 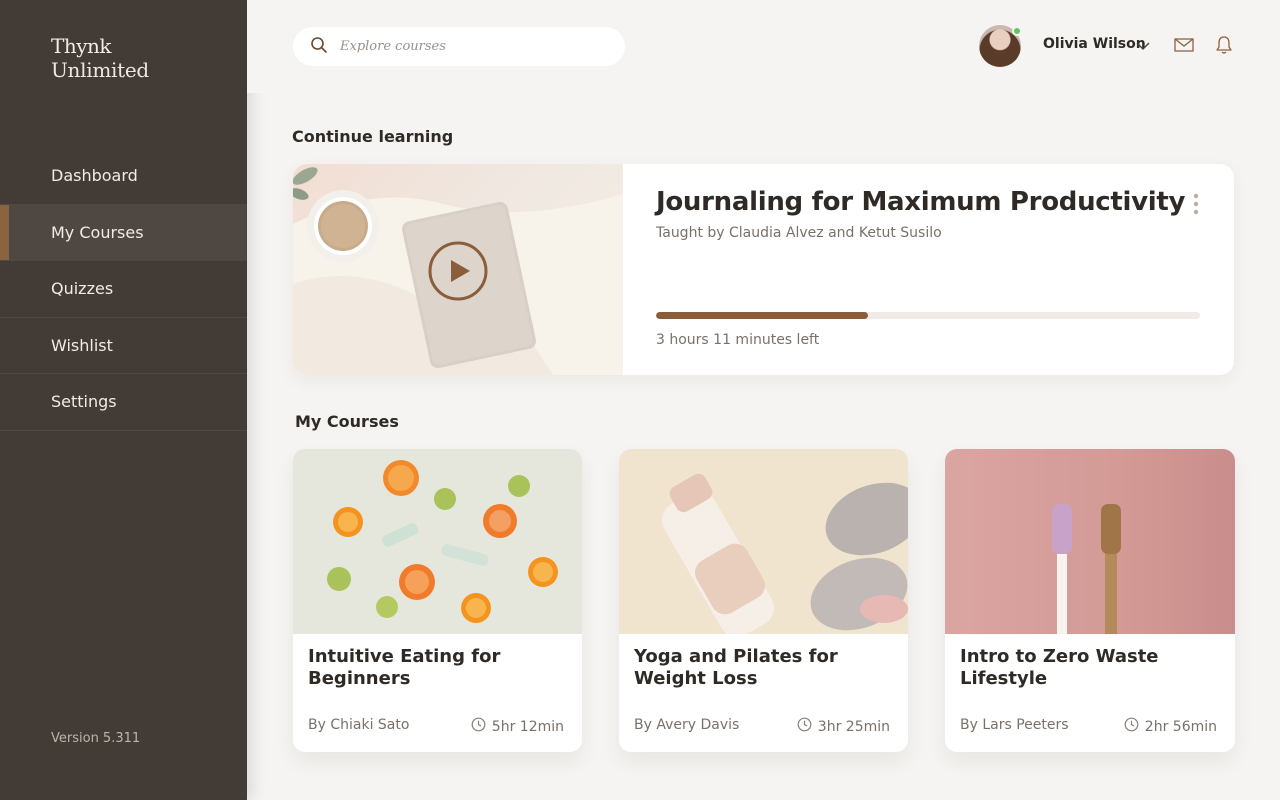 I want to click on search-icon, so click(x=319, y=47).